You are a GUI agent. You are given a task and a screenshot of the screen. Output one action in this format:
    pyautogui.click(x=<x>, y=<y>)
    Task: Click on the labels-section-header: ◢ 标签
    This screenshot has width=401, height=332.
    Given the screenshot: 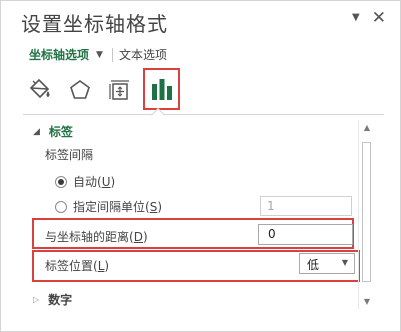 What is the action you would take?
    pyautogui.click(x=53, y=131)
    